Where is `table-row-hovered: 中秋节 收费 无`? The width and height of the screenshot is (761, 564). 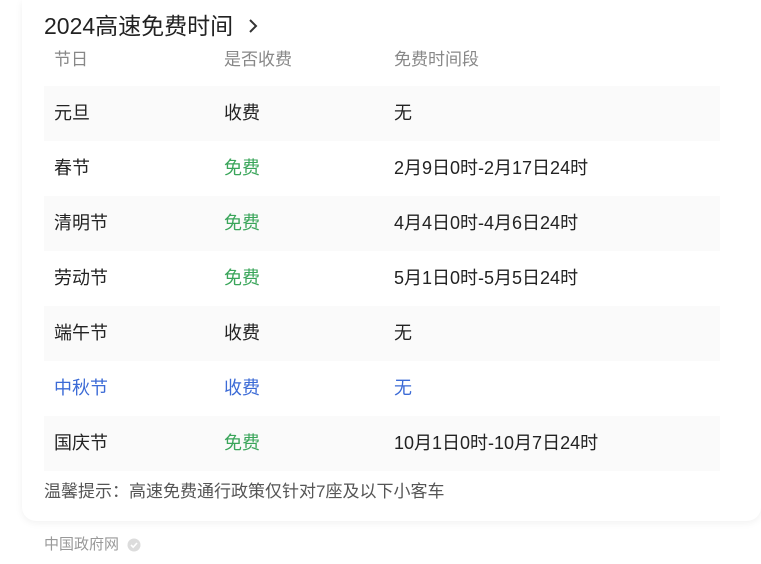
table-row-hovered: 中秋节 收费 无 is located at coordinates (382, 388).